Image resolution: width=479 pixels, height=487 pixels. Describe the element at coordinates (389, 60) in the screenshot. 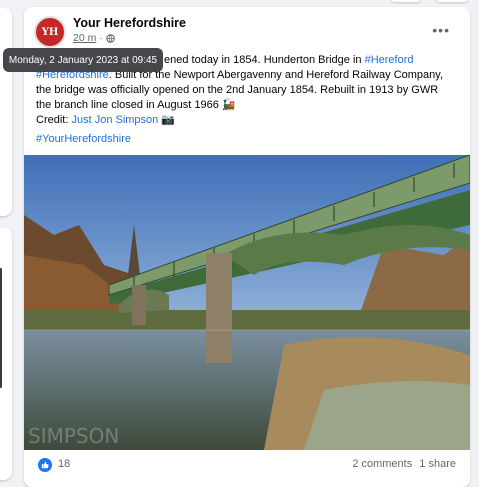

I see `hashtag-hereford: #Hereford` at that location.